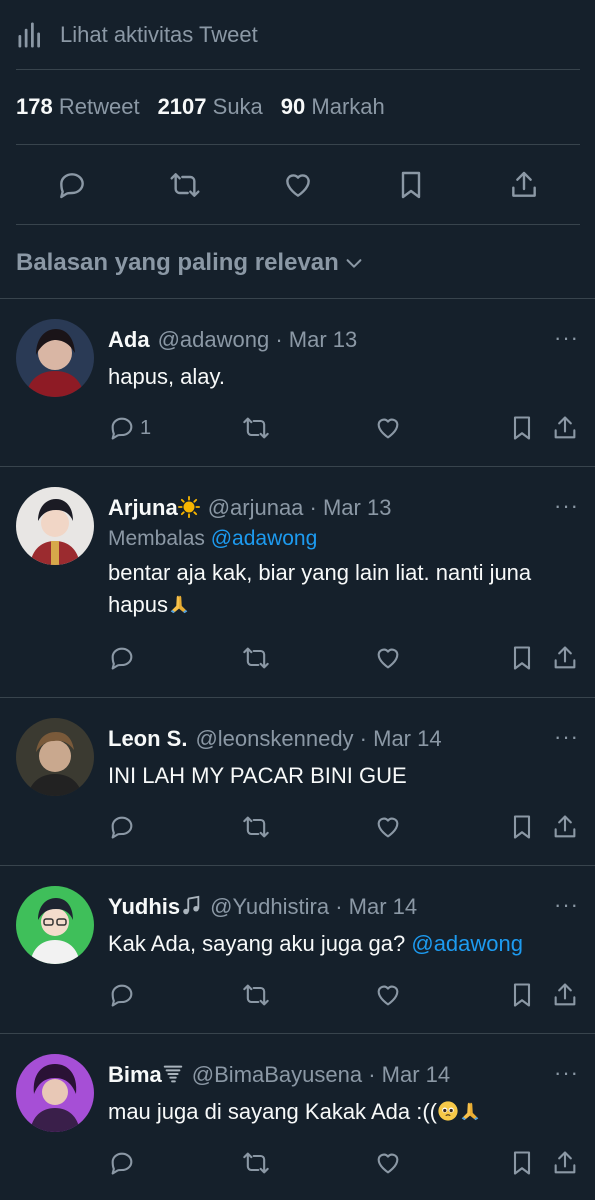  What do you see at coordinates (277, 1074) in the screenshot?
I see `reply-handle: @BimaBayusena` at bounding box center [277, 1074].